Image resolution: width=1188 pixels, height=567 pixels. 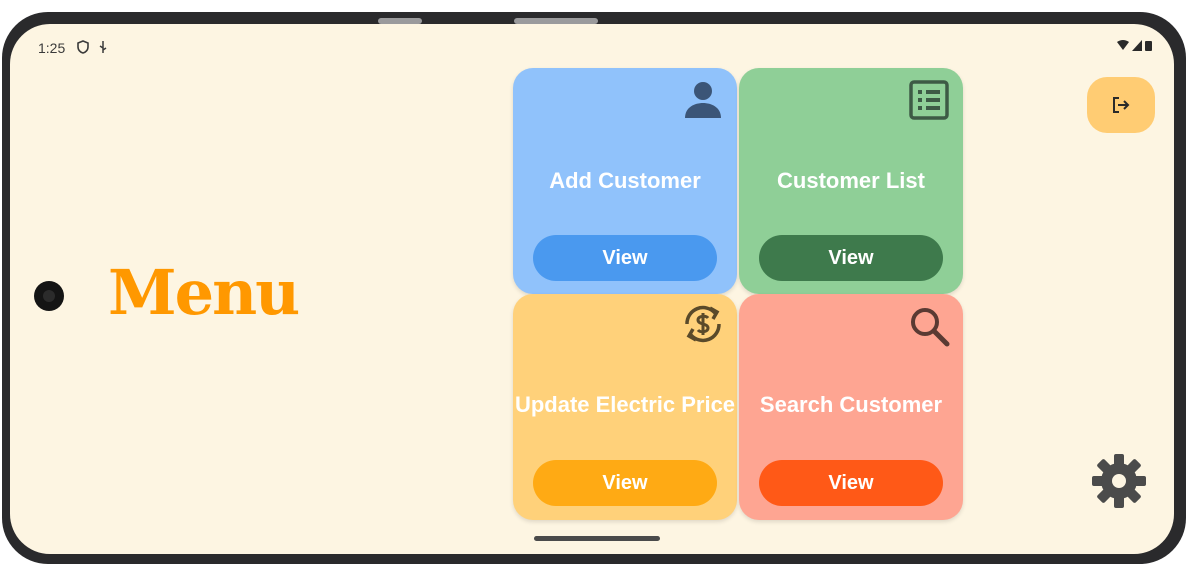 I want to click on customer-list-card: Customer List View, so click(x=851, y=181).